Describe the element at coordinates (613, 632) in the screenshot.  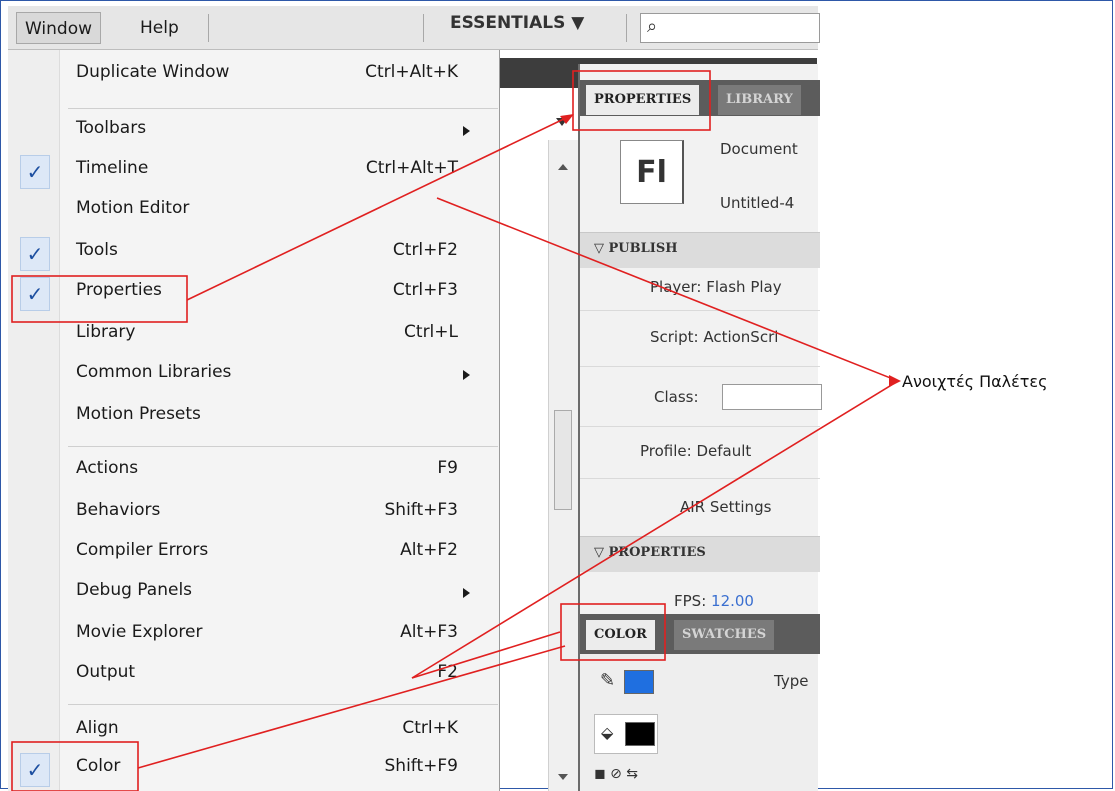
I see `highlight-box-color-tab` at that location.